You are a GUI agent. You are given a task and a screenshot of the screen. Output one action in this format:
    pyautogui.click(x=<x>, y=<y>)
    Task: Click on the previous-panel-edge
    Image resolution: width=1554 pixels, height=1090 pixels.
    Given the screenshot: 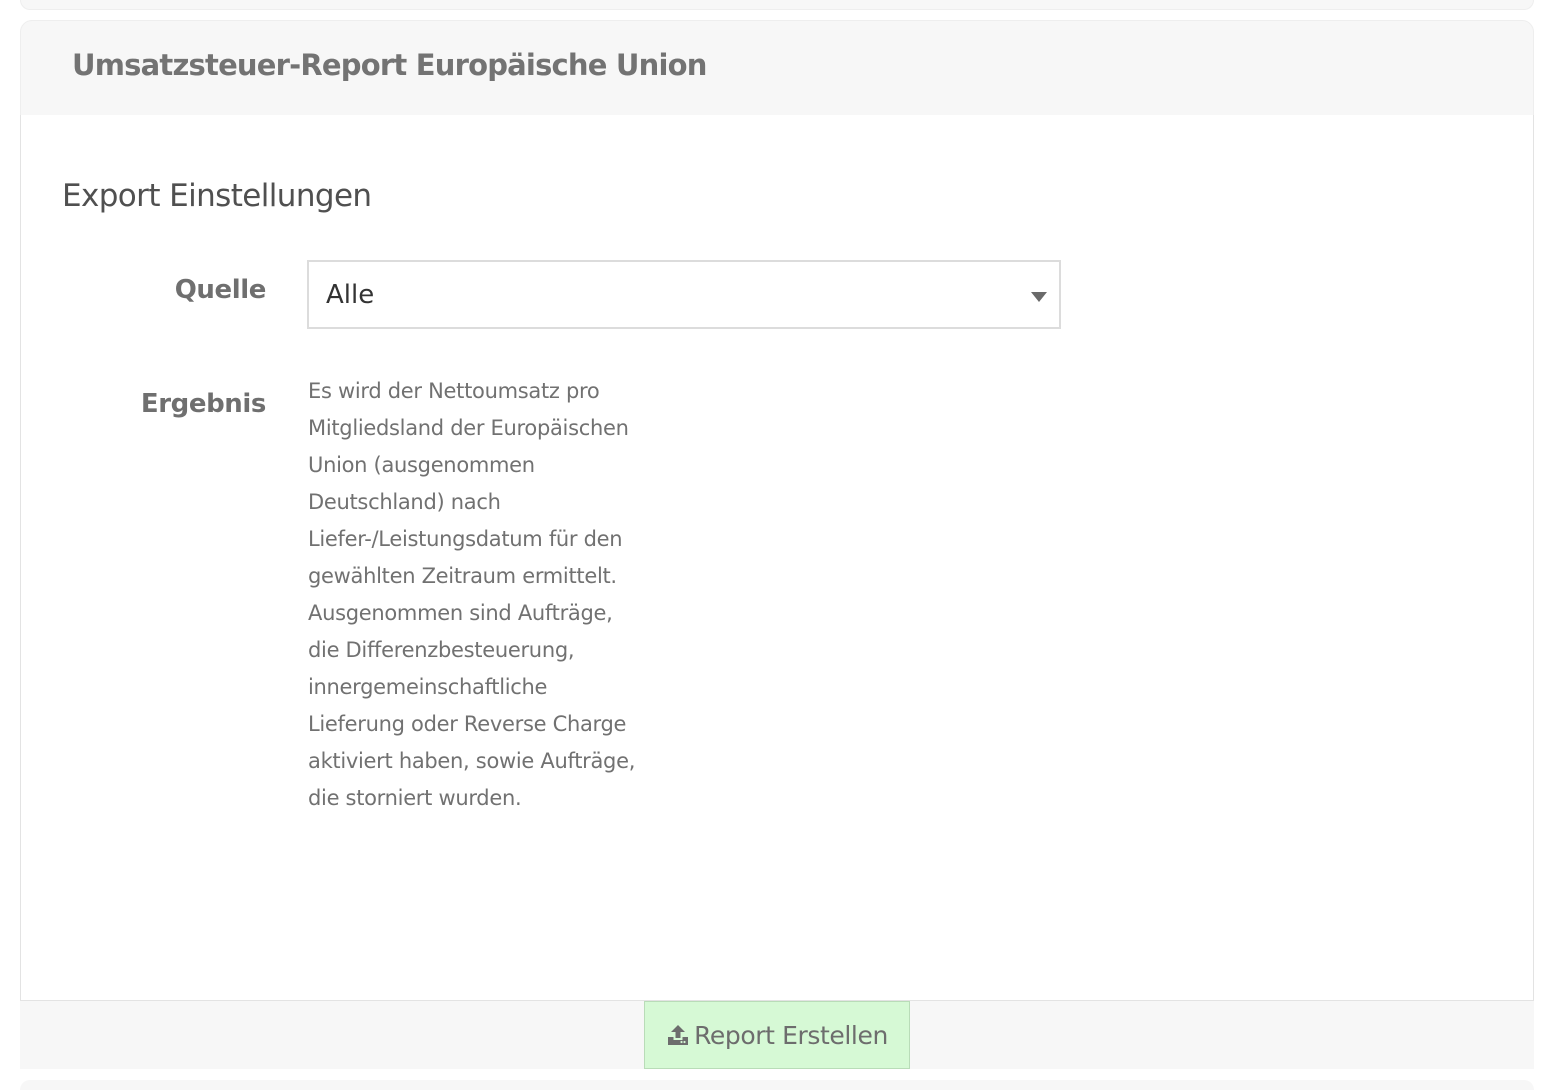 What is the action you would take?
    pyautogui.click(x=777, y=5)
    